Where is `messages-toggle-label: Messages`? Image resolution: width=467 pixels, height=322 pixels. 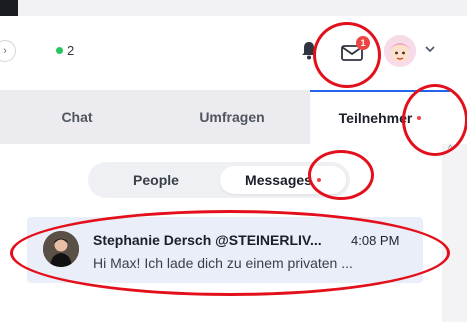 messages-toggle-label: Messages is located at coordinates (278, 180).